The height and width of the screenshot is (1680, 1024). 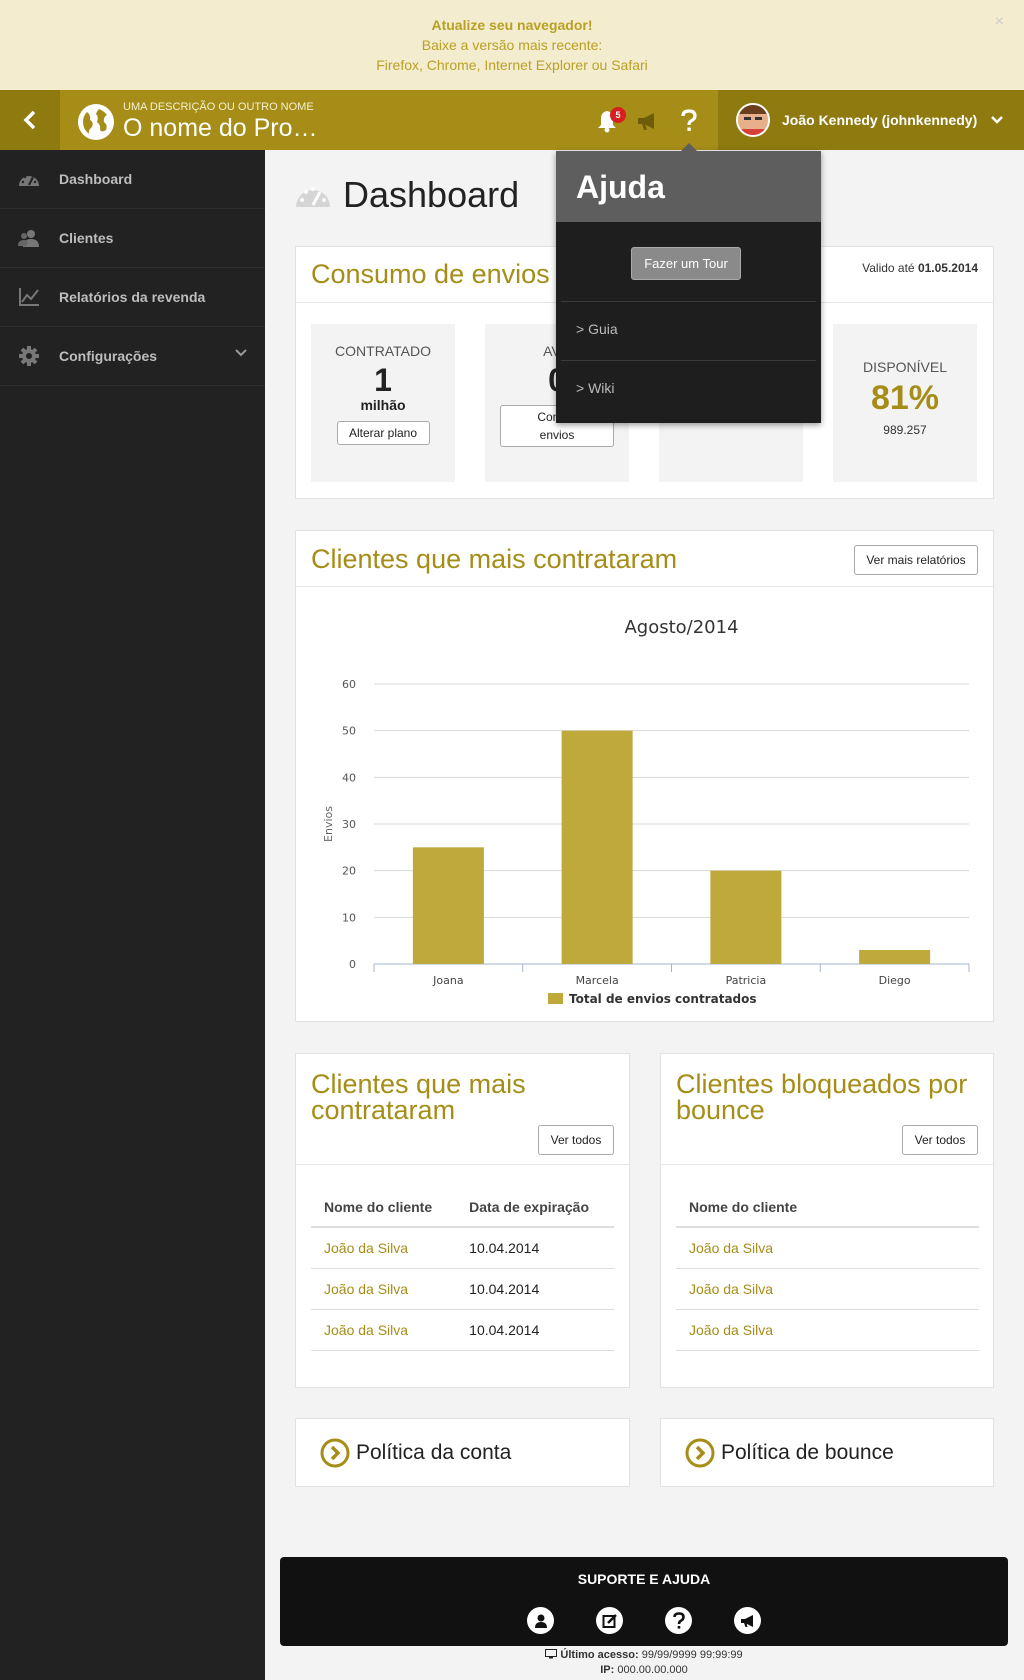 What do you see at coordinates (688, 283) in the screenshot?
I see `help-dropdown: Ajuda Fazer um Tour > Guia > Wiki` at bounding box center [688, 283].